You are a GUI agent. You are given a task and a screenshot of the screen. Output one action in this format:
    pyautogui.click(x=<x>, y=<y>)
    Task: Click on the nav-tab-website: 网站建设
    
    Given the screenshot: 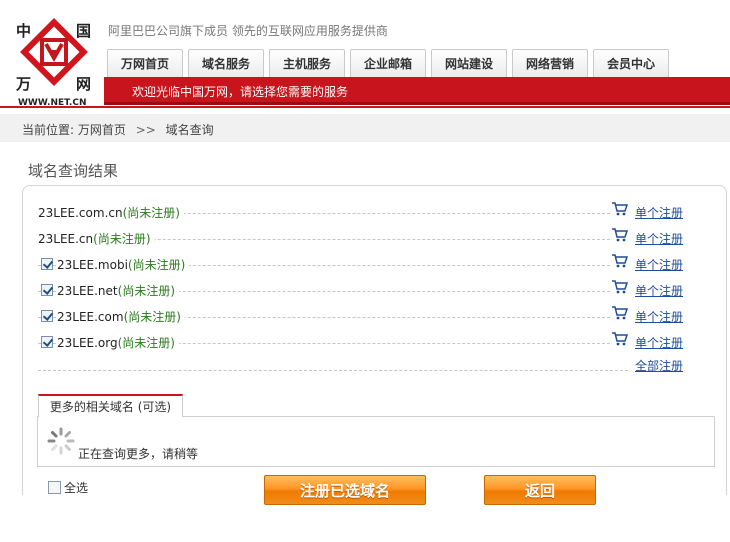 What is the action you would take?
    pyautogui.click(x=469, y=63)
    